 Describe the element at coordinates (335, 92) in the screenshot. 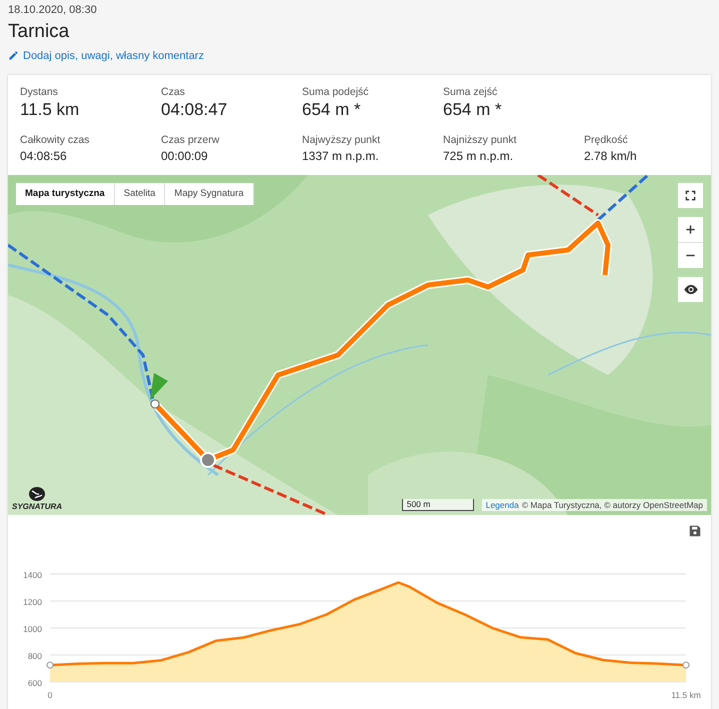

I see `stat-label: Suma podejść` at that location.